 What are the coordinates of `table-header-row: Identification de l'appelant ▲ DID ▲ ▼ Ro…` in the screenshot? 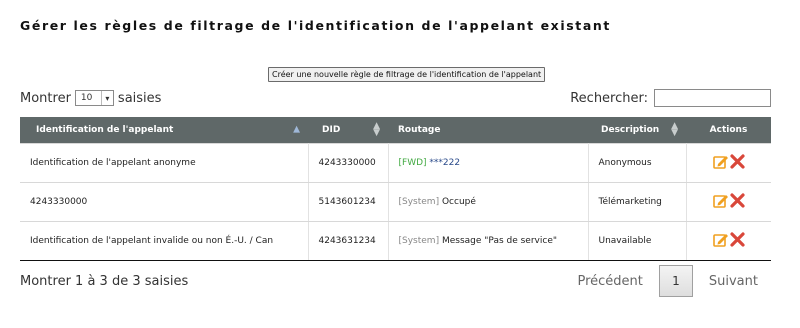 It's located at (395, 130).